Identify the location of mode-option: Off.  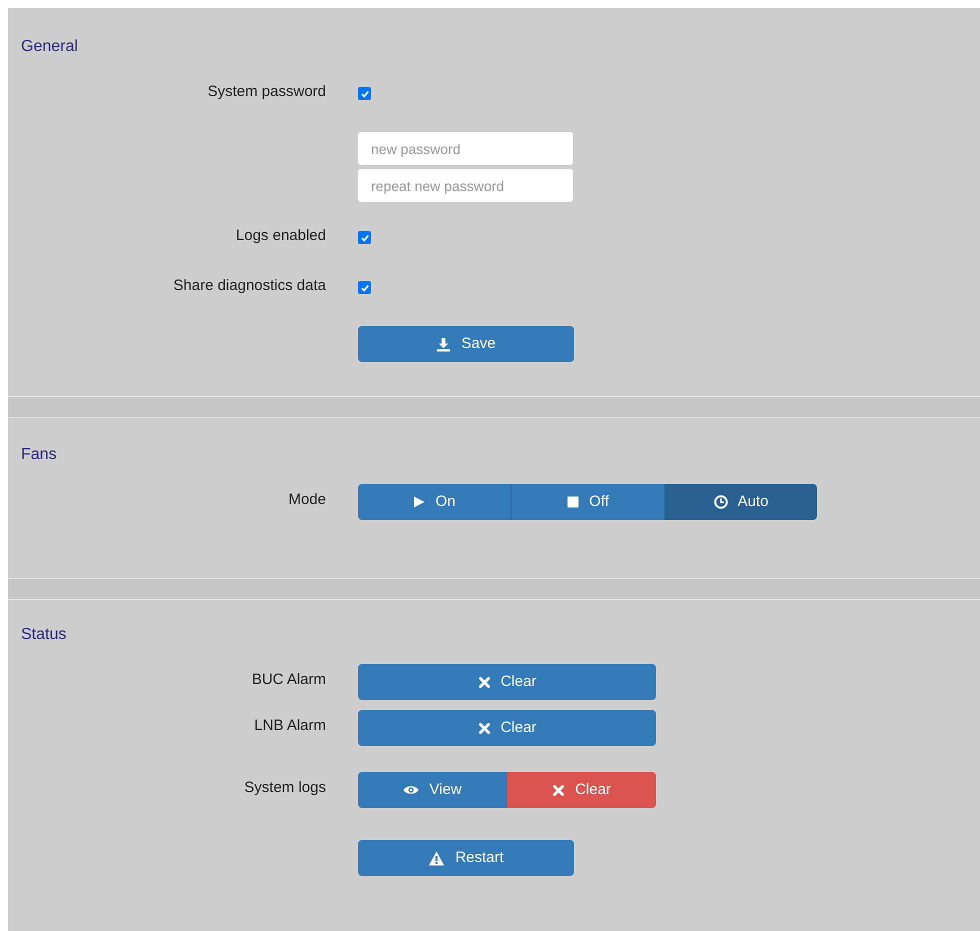
(587, 502).